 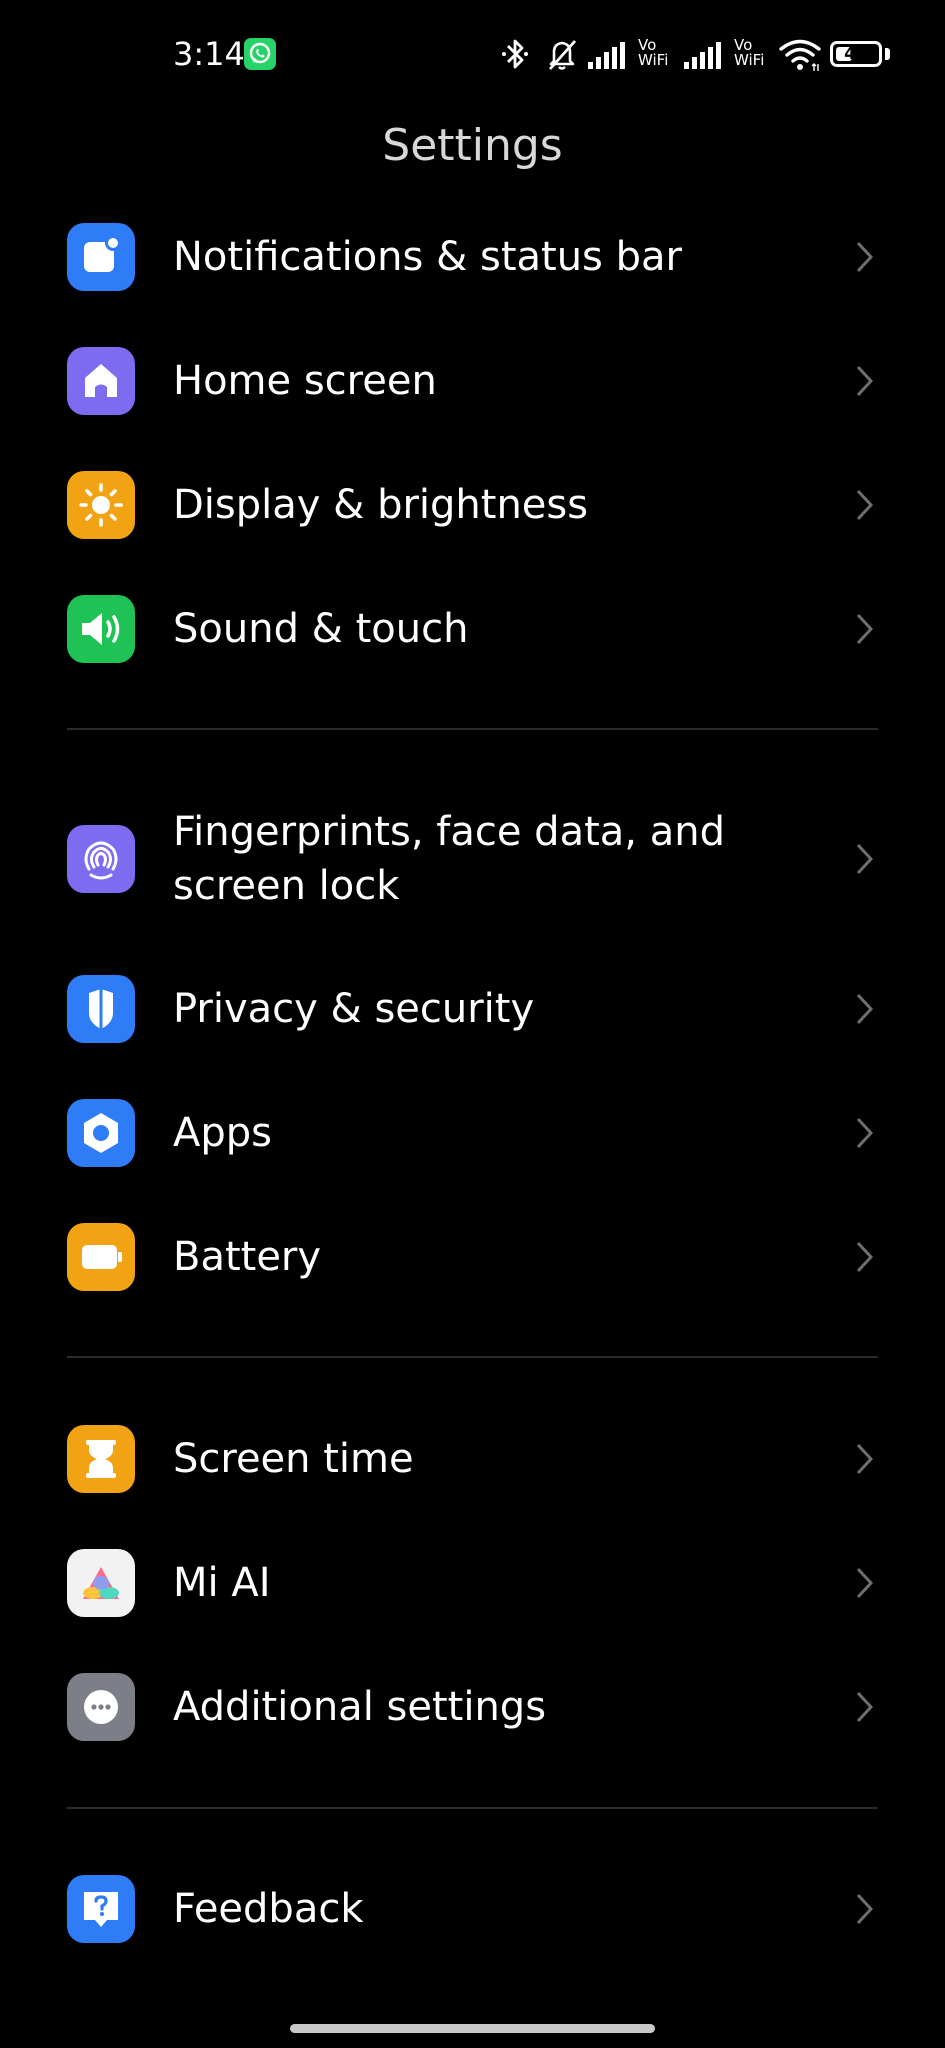 What do you see at coordinates (515, 54) in the screenshot?
I see `bluetooth-icon` at bounding box center [515, 54].